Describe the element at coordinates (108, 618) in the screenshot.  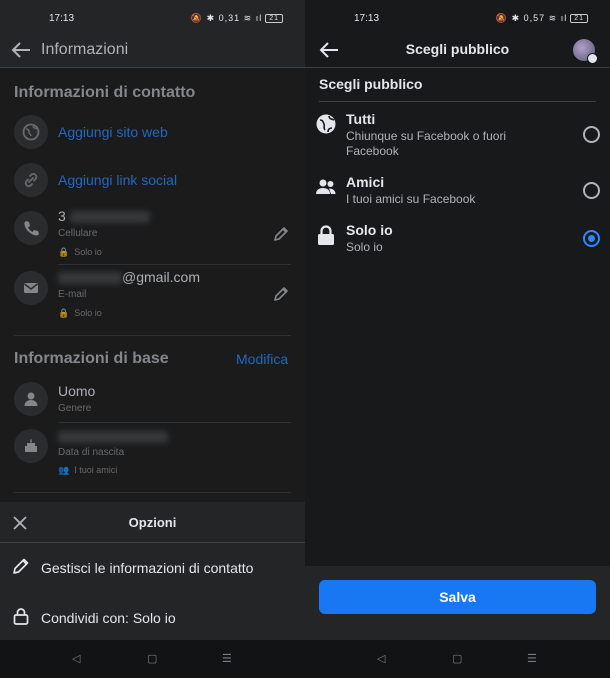
I see `option-label: Condividi con: Solo io` at that location.